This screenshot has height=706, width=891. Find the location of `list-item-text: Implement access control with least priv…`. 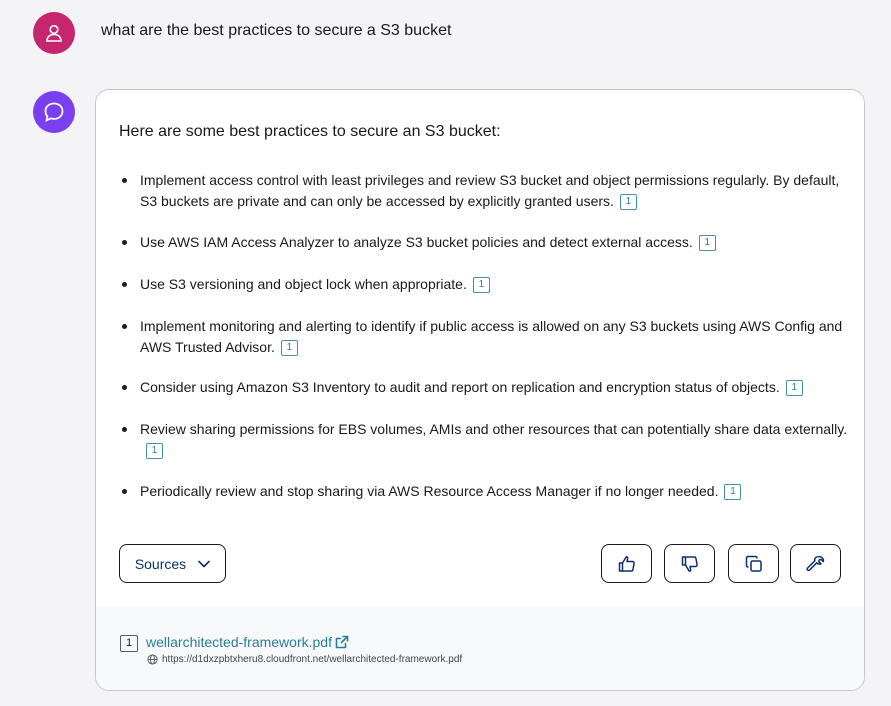

list-item-text: Implement access control with least priv… is located at coordinates (490, 190).